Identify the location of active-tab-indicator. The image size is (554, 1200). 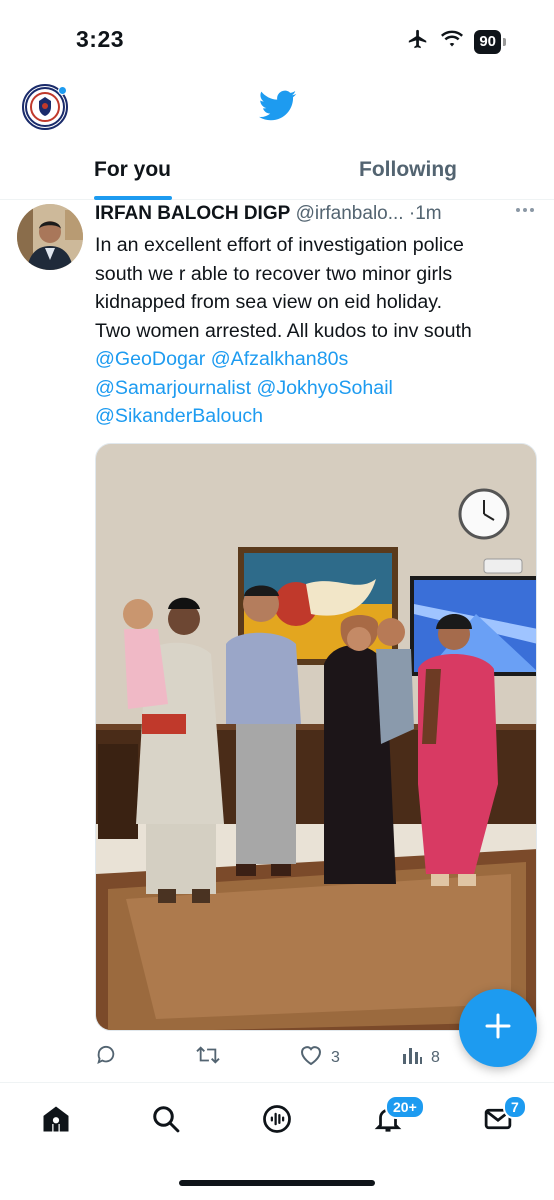
(133, 198).